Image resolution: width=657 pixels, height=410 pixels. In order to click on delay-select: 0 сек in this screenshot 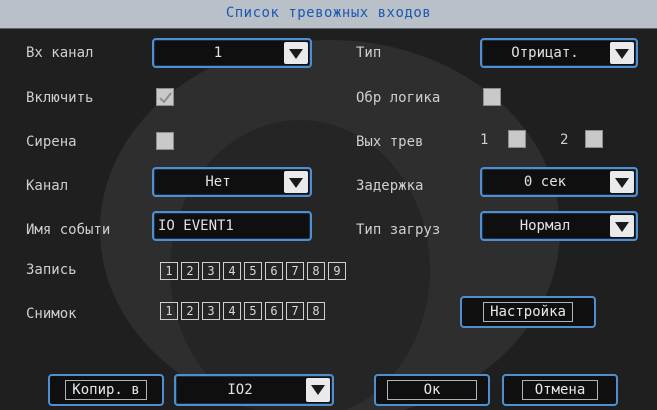, I will do `click(559, 182)`.